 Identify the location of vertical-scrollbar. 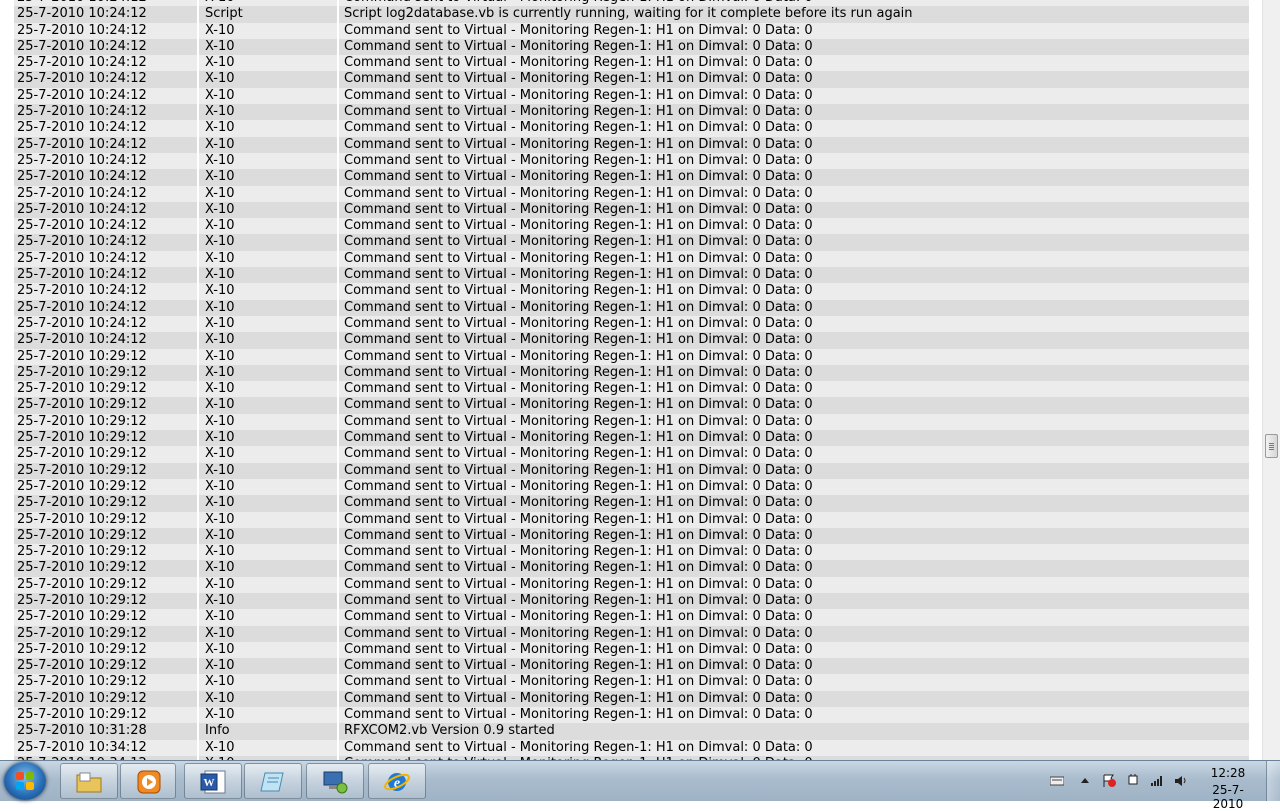
(1271, 381).